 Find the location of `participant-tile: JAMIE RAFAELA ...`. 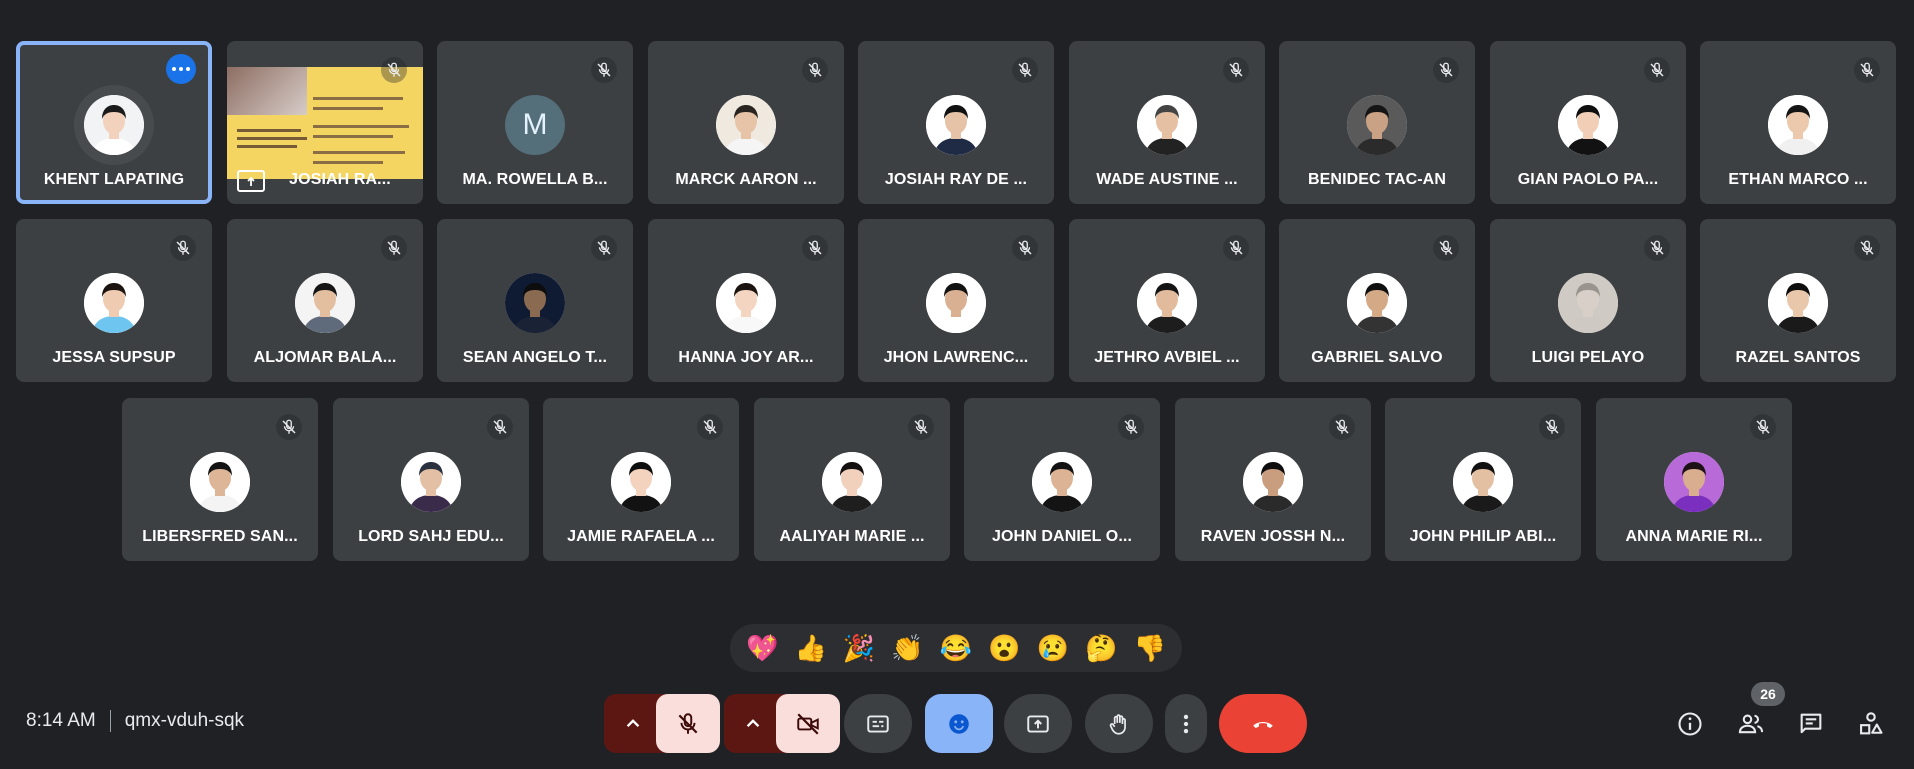

participant-tile: JAMIE RAFAELA ... is located at coordinates (641, 479).